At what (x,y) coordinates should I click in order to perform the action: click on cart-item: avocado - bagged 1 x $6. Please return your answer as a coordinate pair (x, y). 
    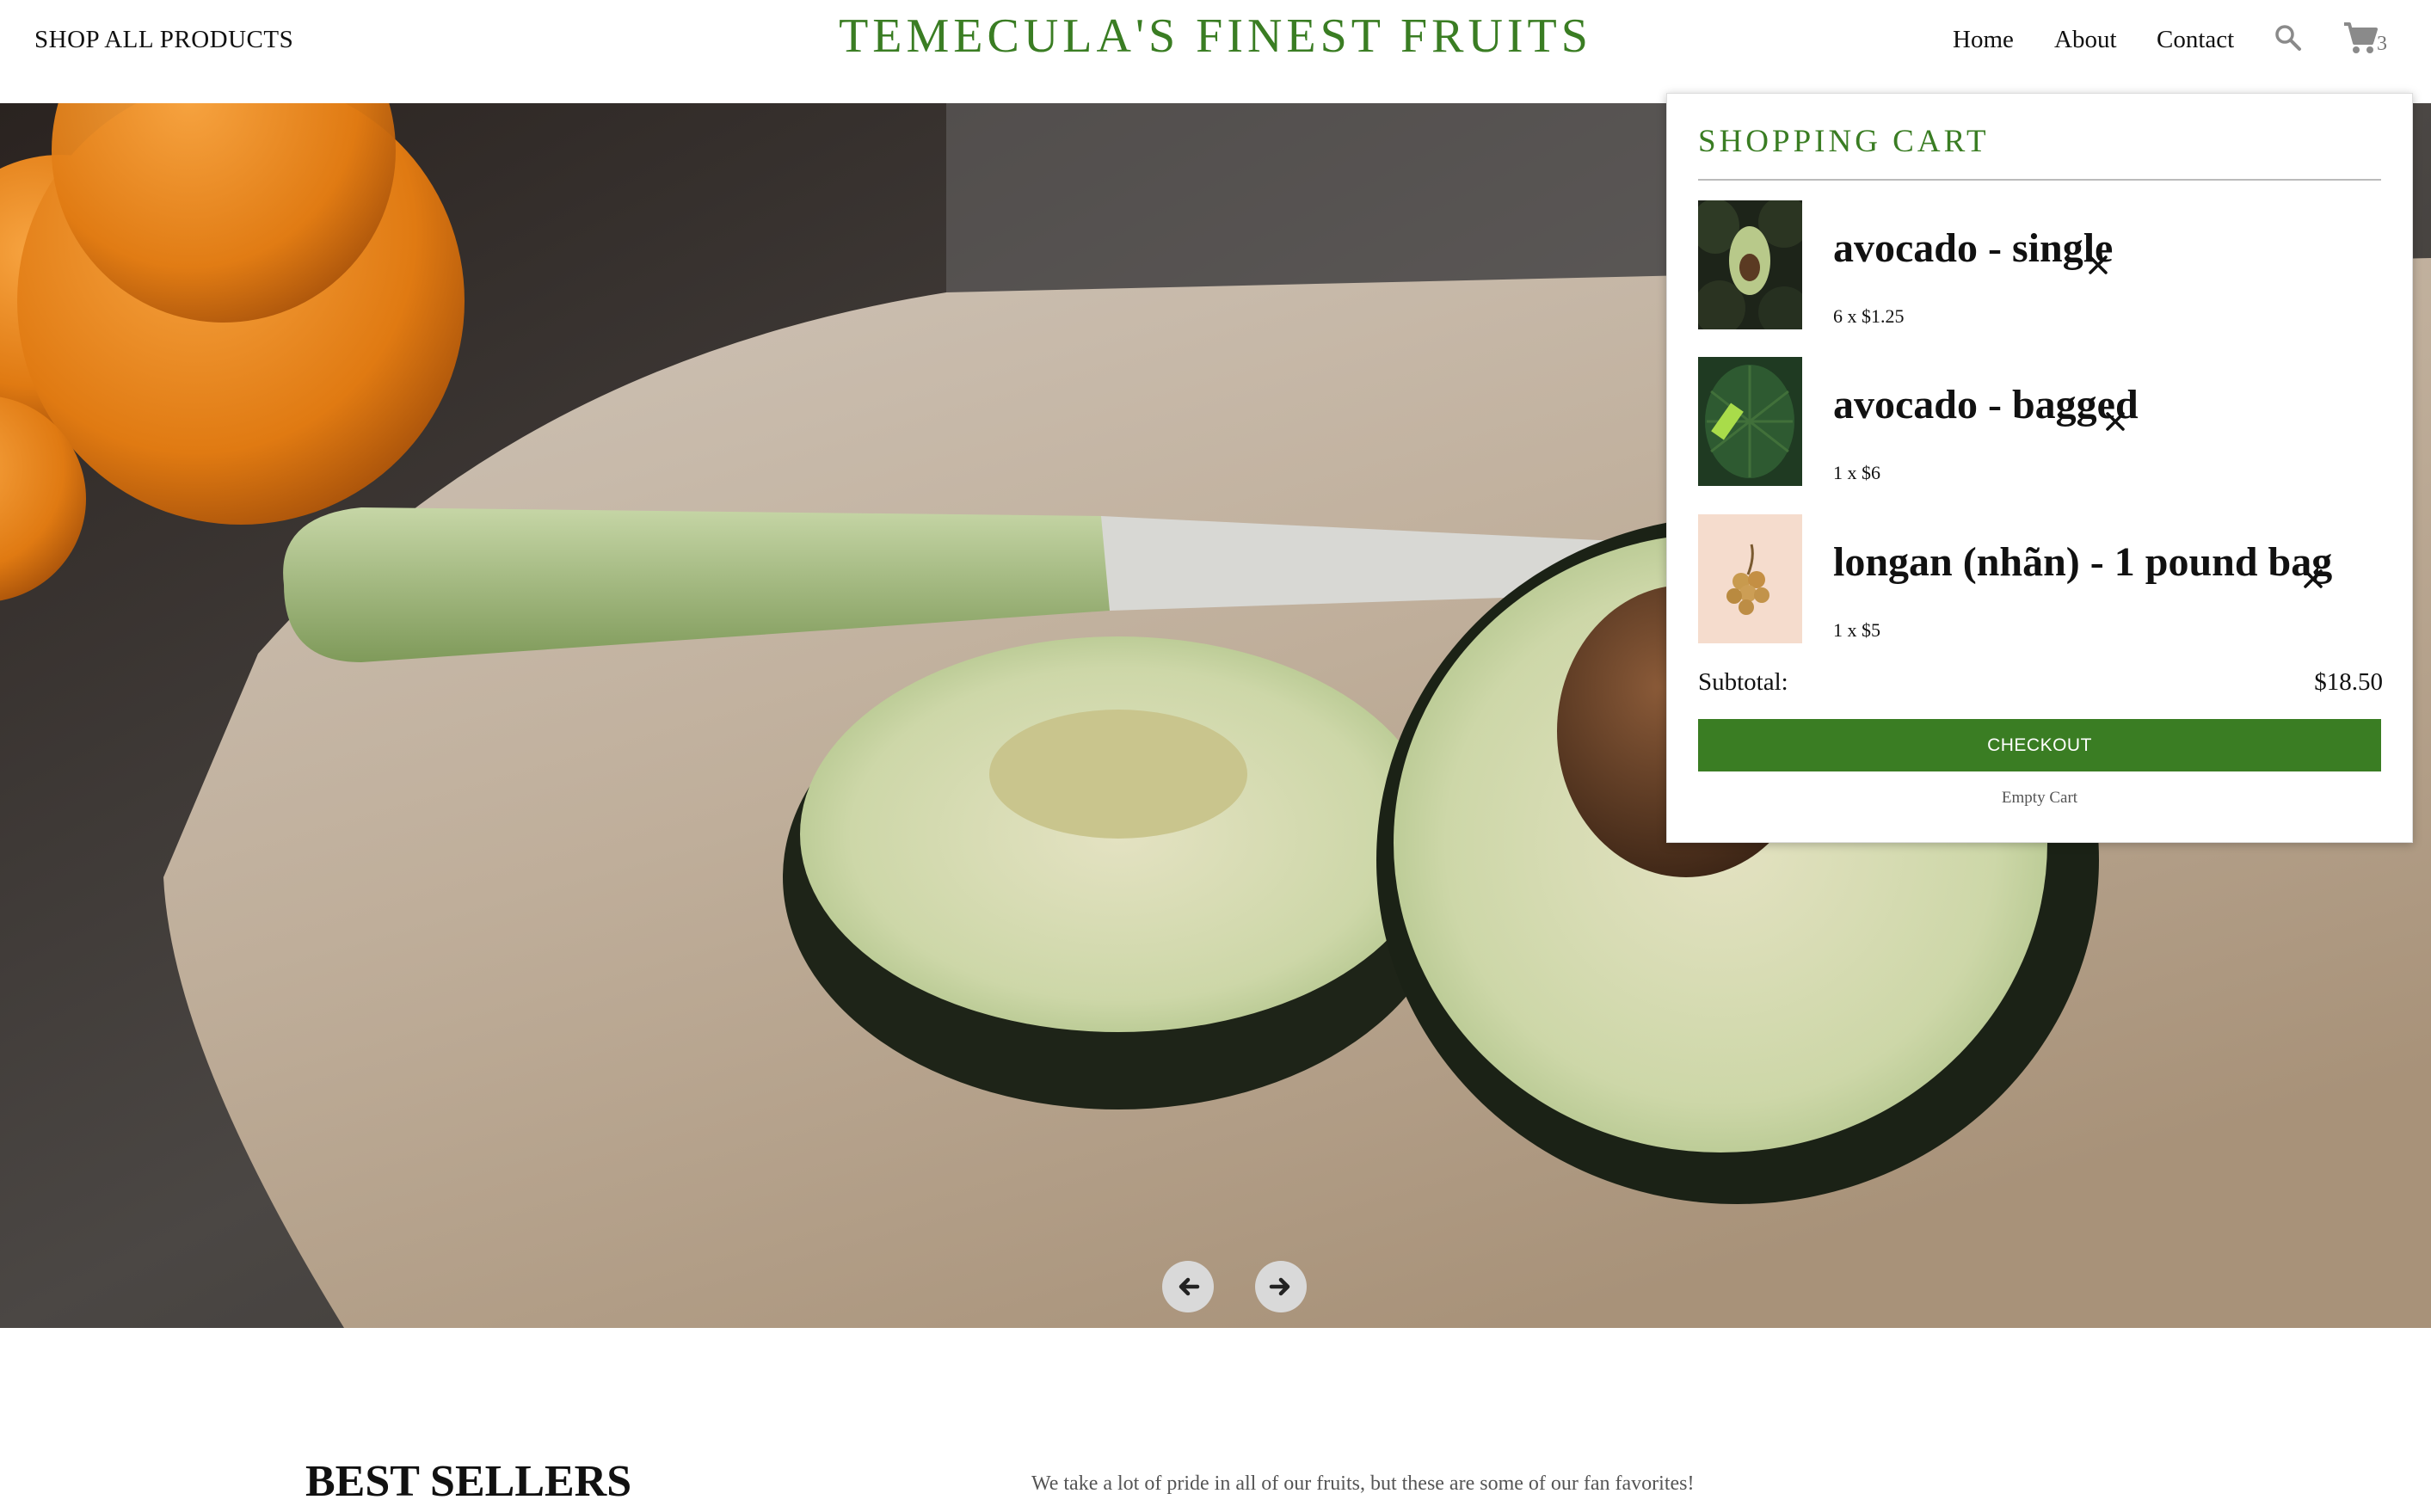
    Looking at the image, I should click on (2042, 421).